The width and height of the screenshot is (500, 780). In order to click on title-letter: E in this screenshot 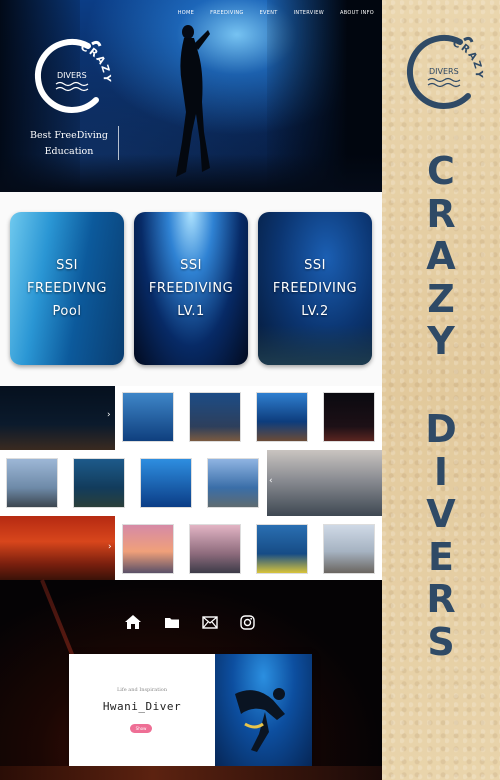, I will do `click(441, 556)`.